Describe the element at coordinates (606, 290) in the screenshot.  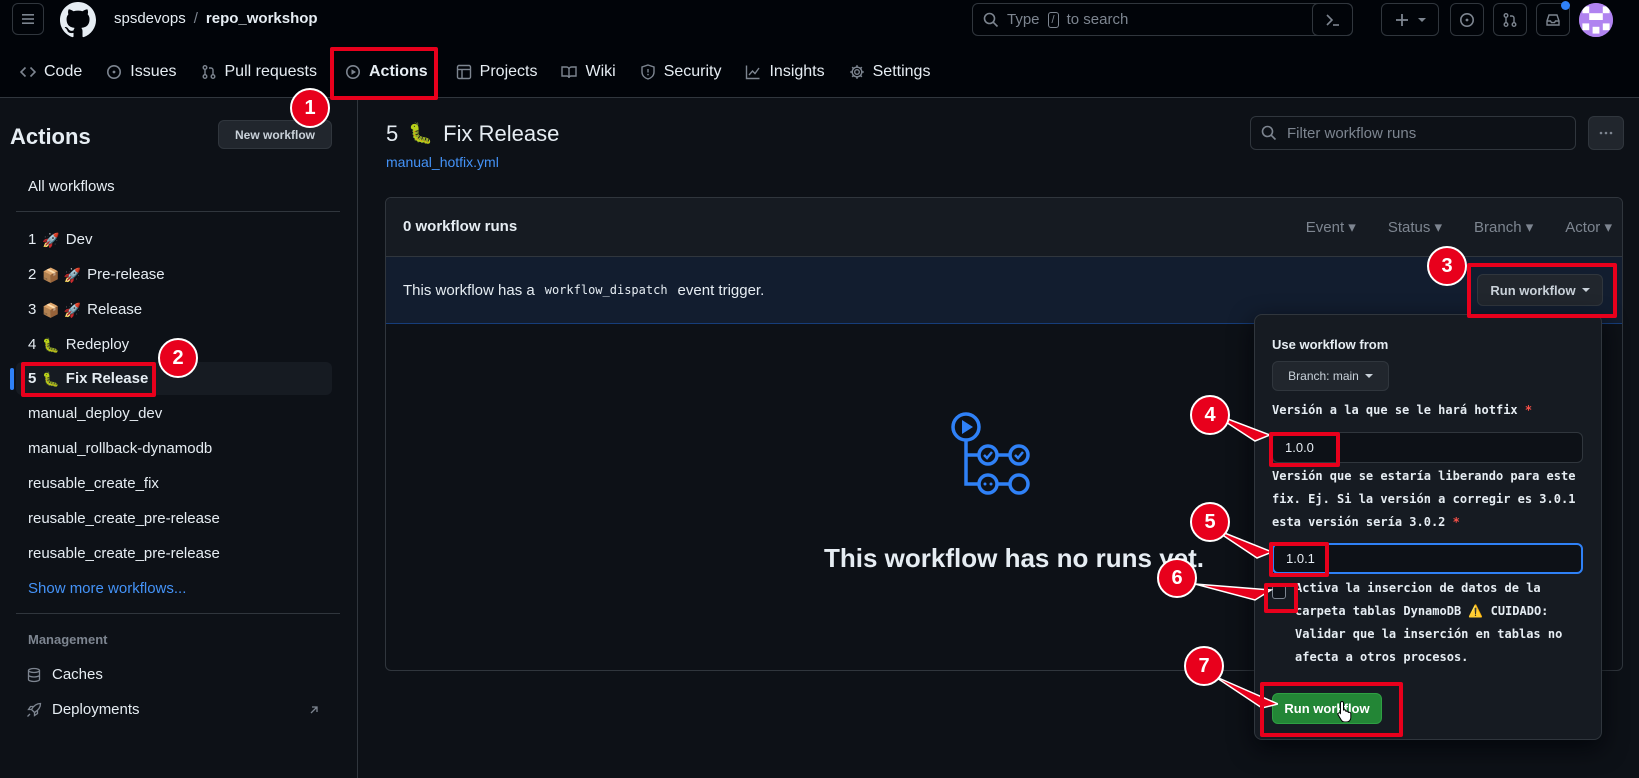
I see `dispatch-code: workflow_dispatch` at that location.